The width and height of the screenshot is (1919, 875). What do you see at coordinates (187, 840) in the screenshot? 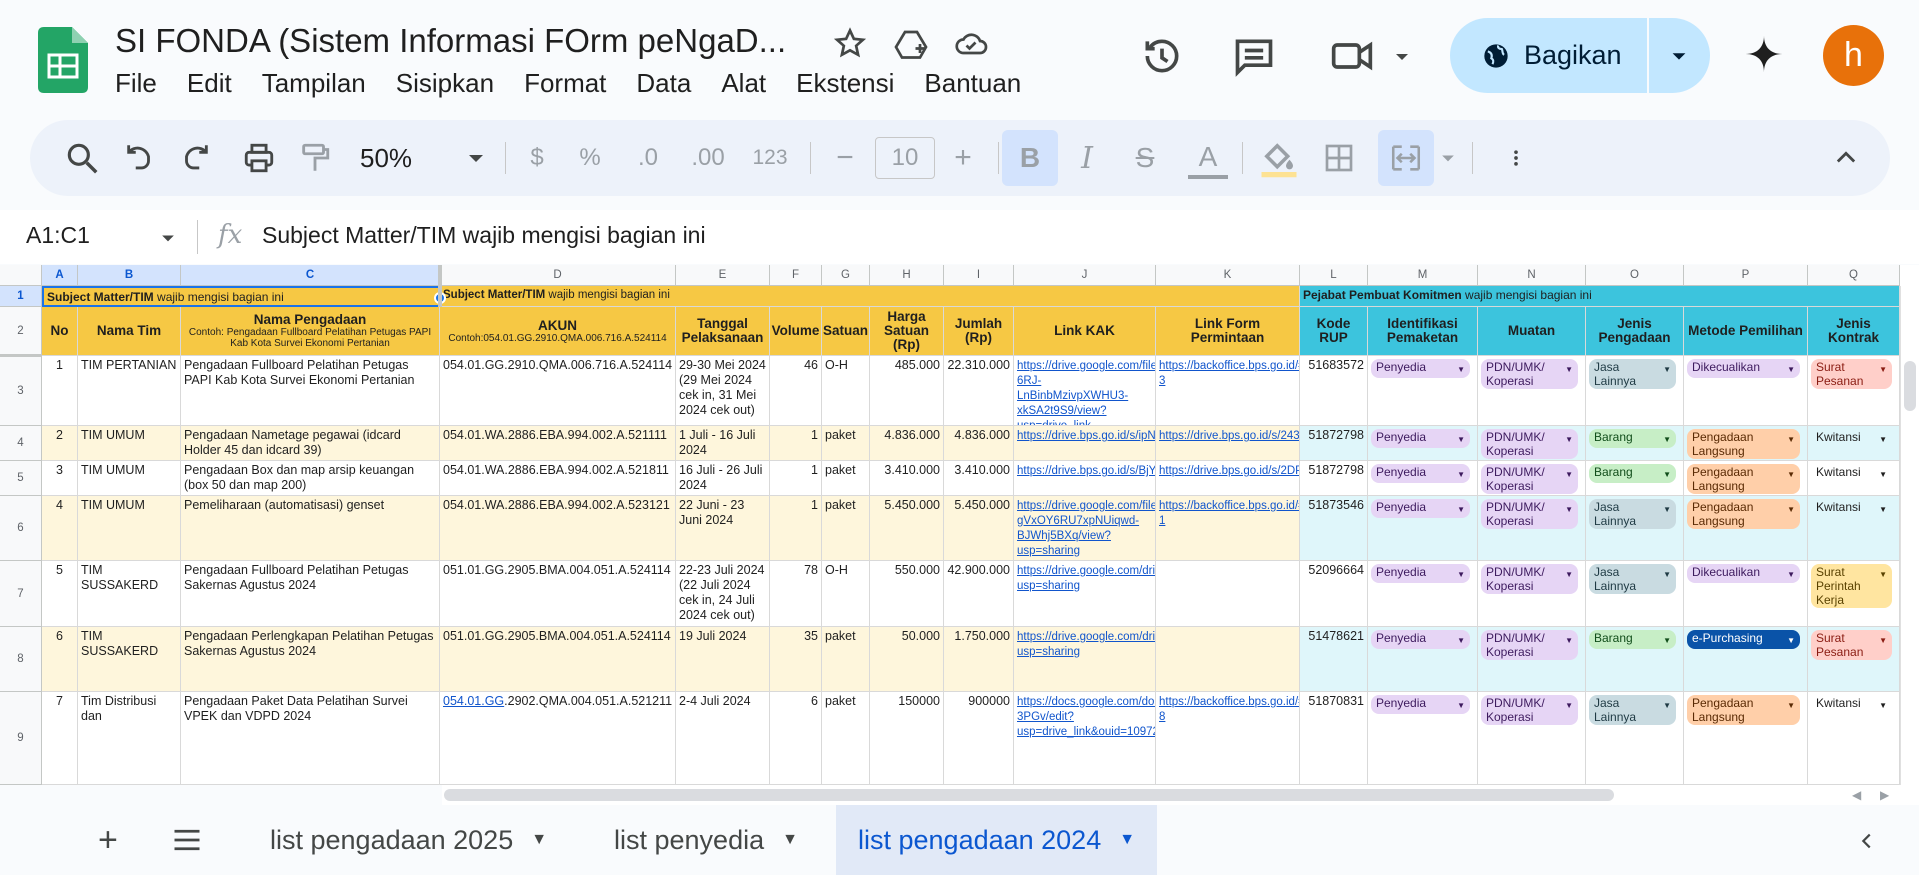
I see `all-sheets-icon` at bounding box center [187, 840].